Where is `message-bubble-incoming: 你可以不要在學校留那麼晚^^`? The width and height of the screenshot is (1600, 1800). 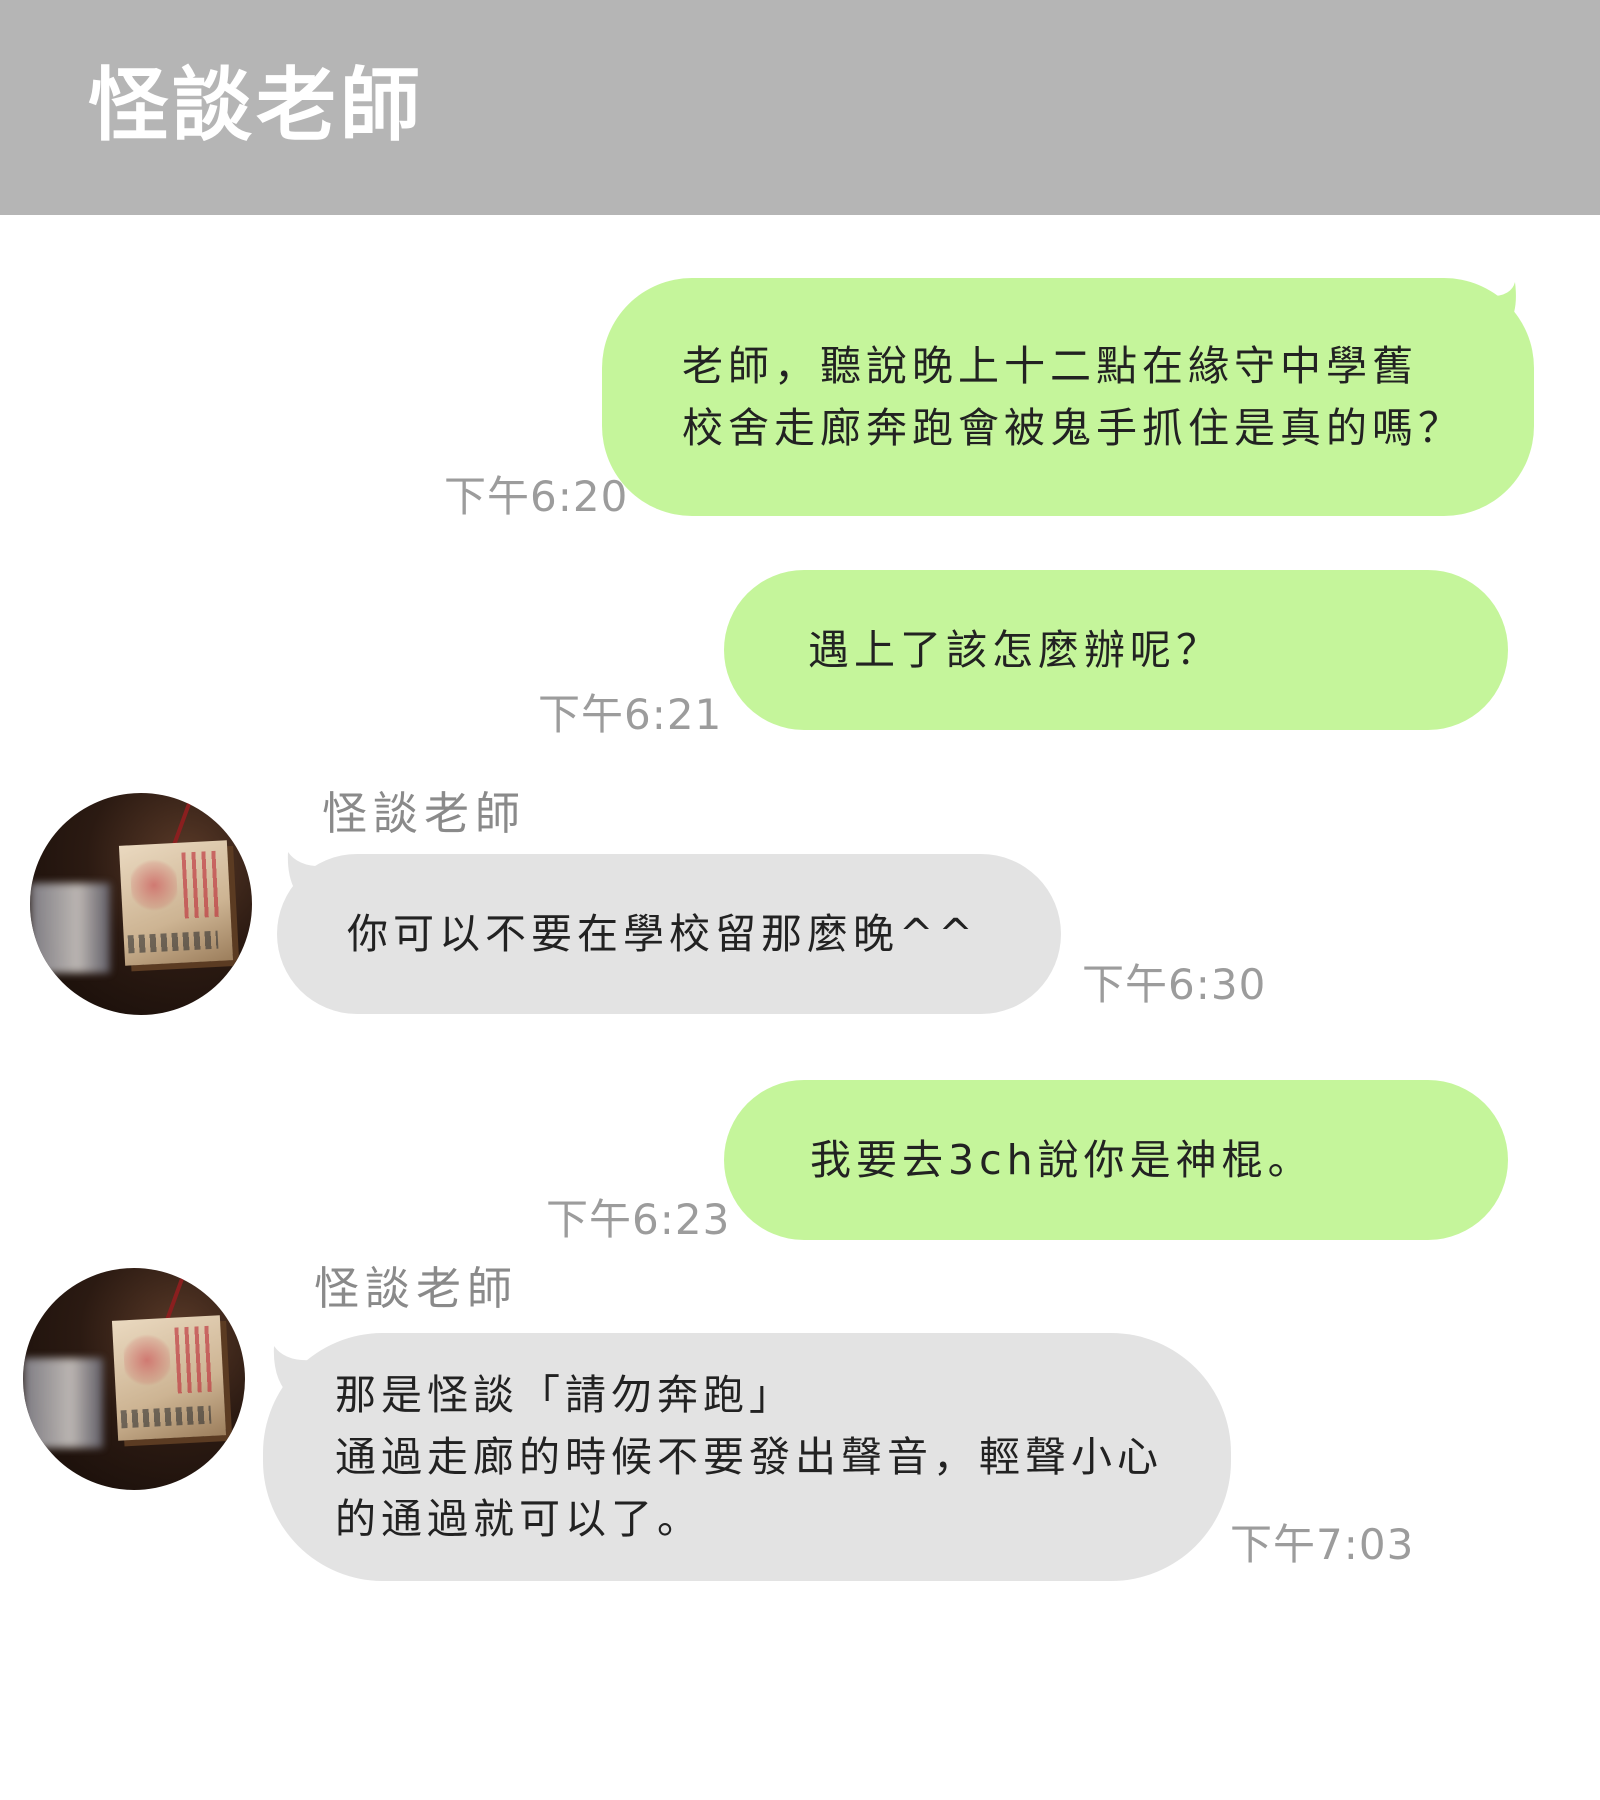 message-bubble-incoming: 你可以不要在學校留那麼晚^^ is located at coordinates (669, 934).